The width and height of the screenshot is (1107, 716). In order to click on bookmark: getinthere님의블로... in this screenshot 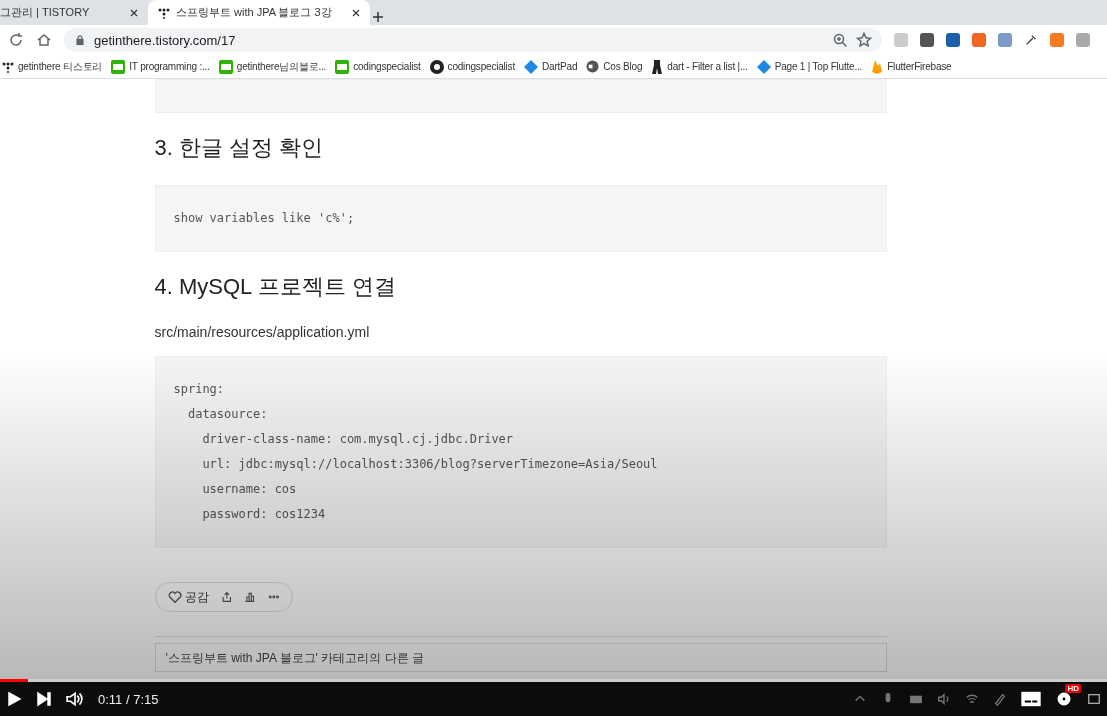, I will do `click(272, 66)`.